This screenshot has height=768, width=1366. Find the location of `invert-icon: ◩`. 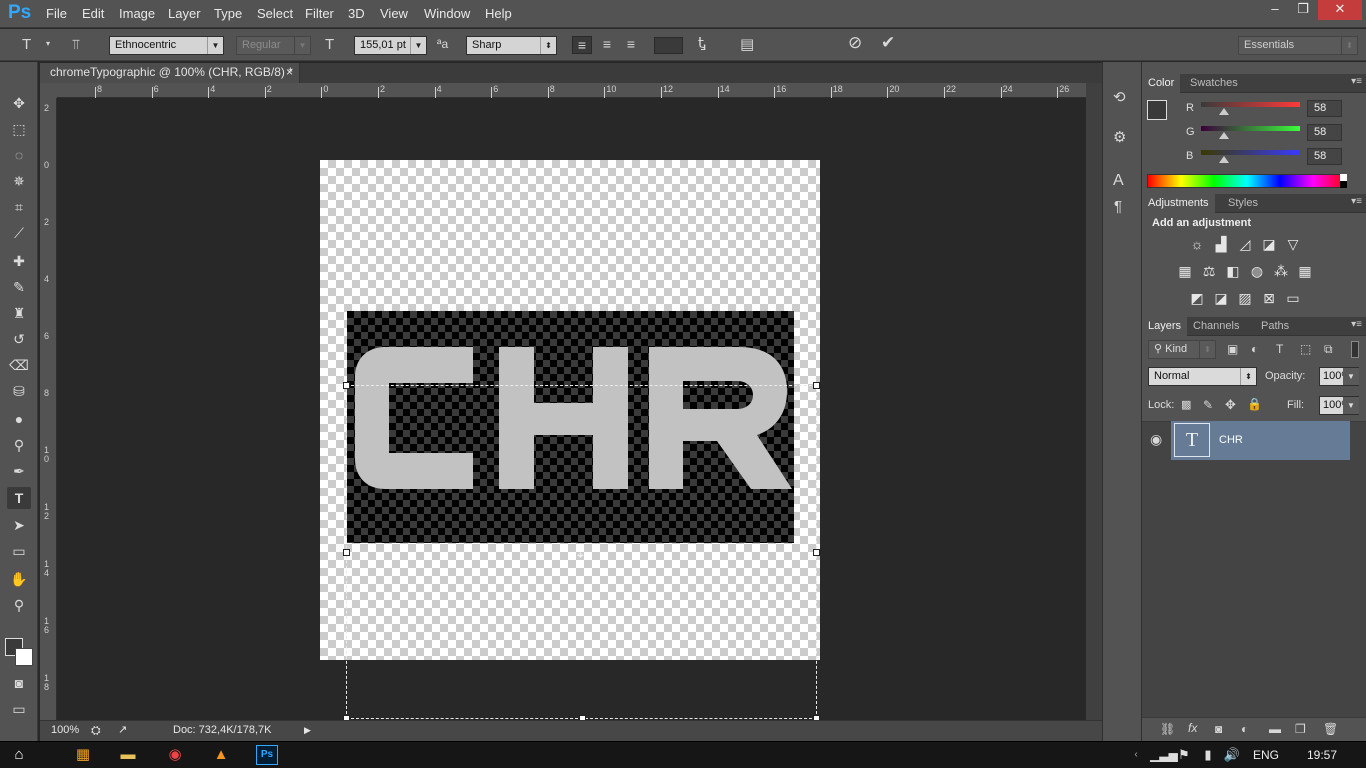

invert-icon: ◩ is located at coordinates (1197, 298).